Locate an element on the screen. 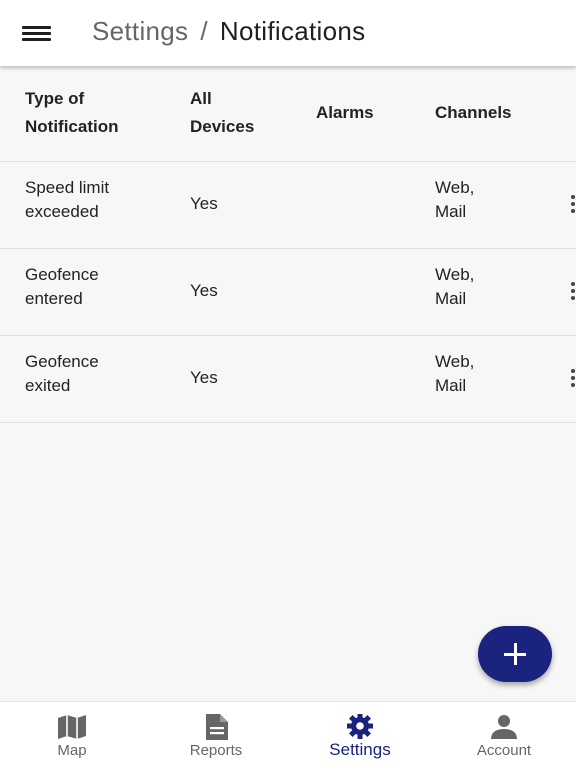 This screenshot has height=768, width=576. plus-icon-vertical is located at coordinates (515, 654).